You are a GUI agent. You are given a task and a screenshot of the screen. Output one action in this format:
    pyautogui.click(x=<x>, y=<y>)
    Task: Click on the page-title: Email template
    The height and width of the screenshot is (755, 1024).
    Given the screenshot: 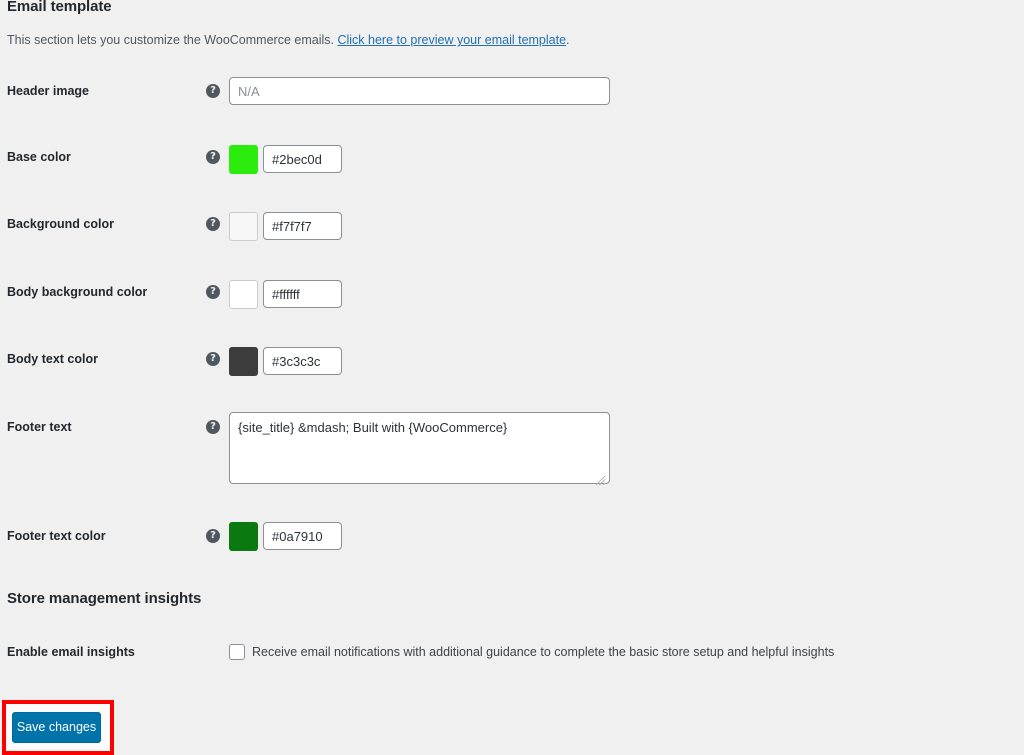 What is the action you would take?
    pyautogui.click(x=59, y=7)
    